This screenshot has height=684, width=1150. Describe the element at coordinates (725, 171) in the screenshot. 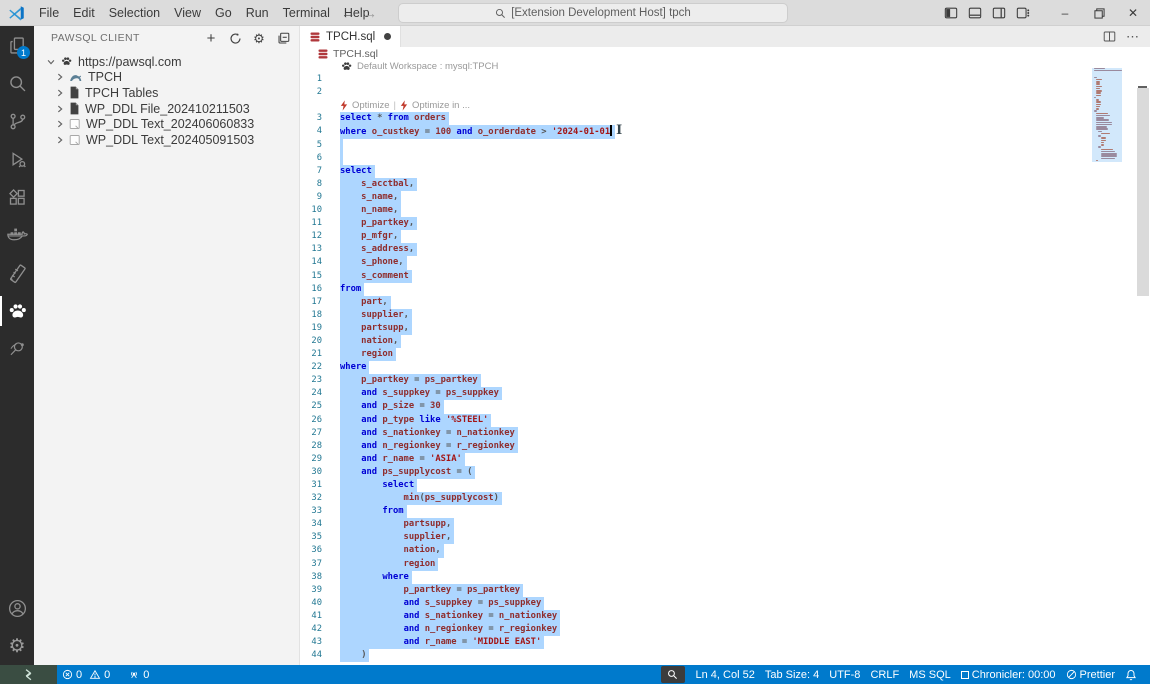

I see `code-line-7: 7 select` at that location.